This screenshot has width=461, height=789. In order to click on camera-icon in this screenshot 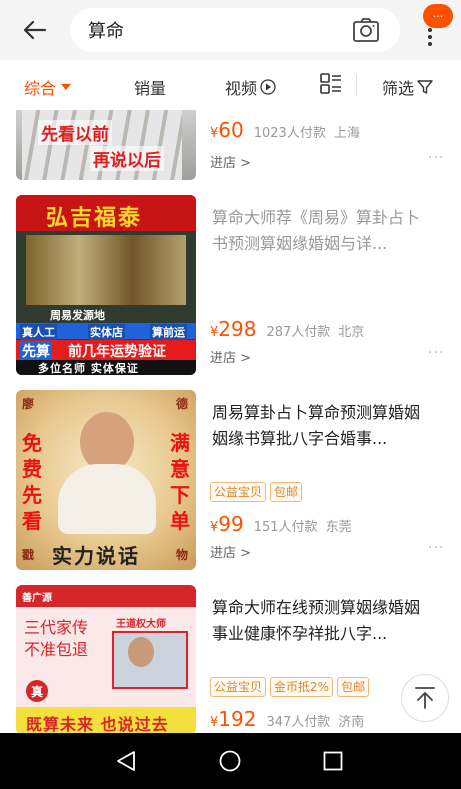, I will do `click(366, 30)`.